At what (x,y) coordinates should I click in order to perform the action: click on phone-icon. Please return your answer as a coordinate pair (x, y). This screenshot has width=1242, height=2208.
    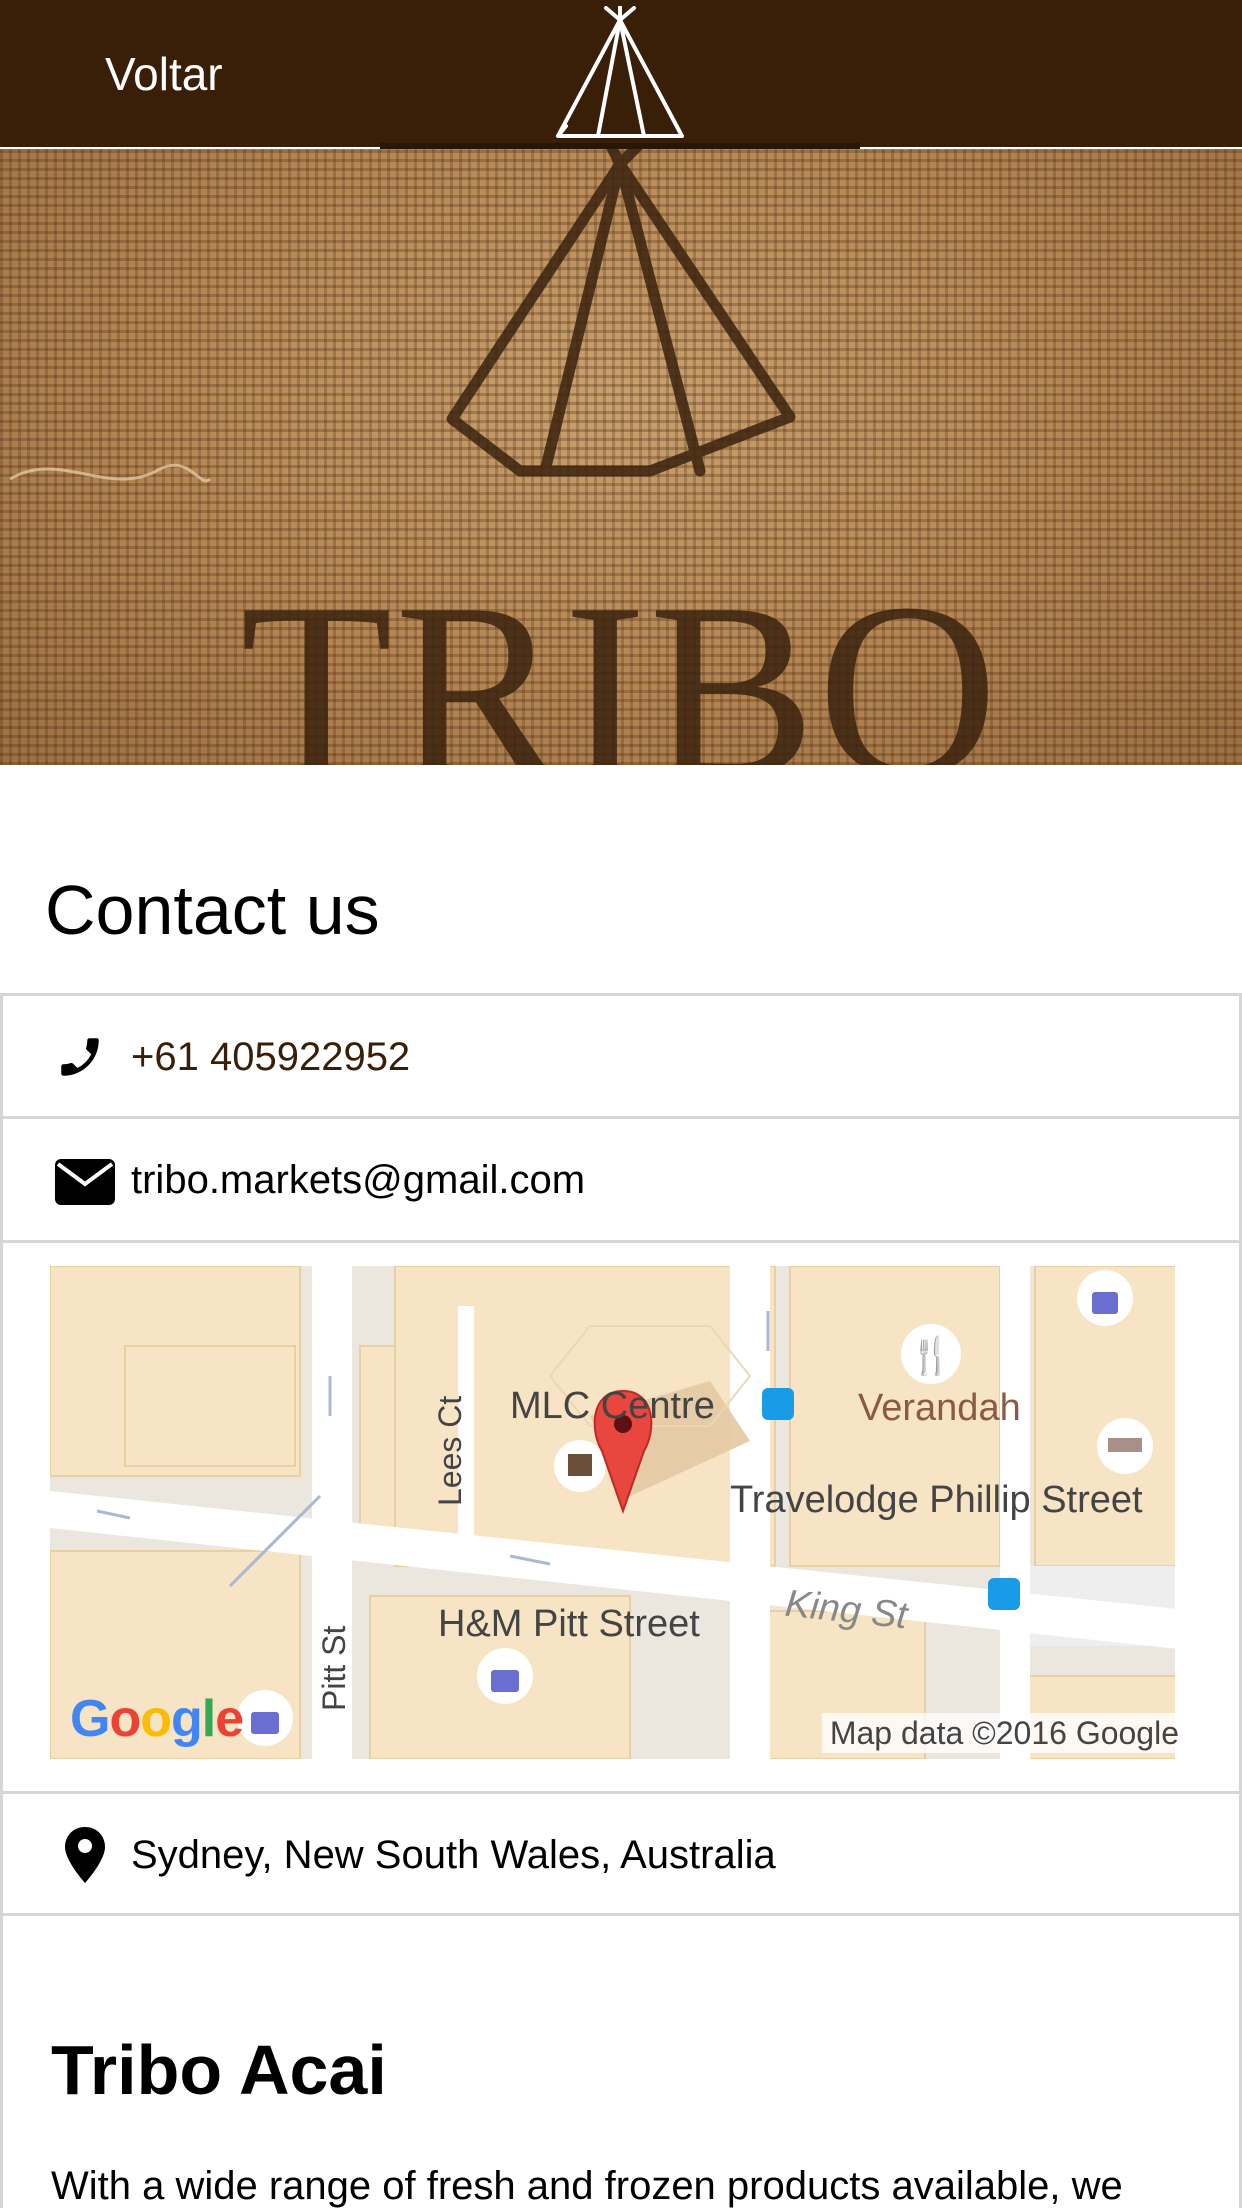
    Looking at the image, I should click on (80, 1057).